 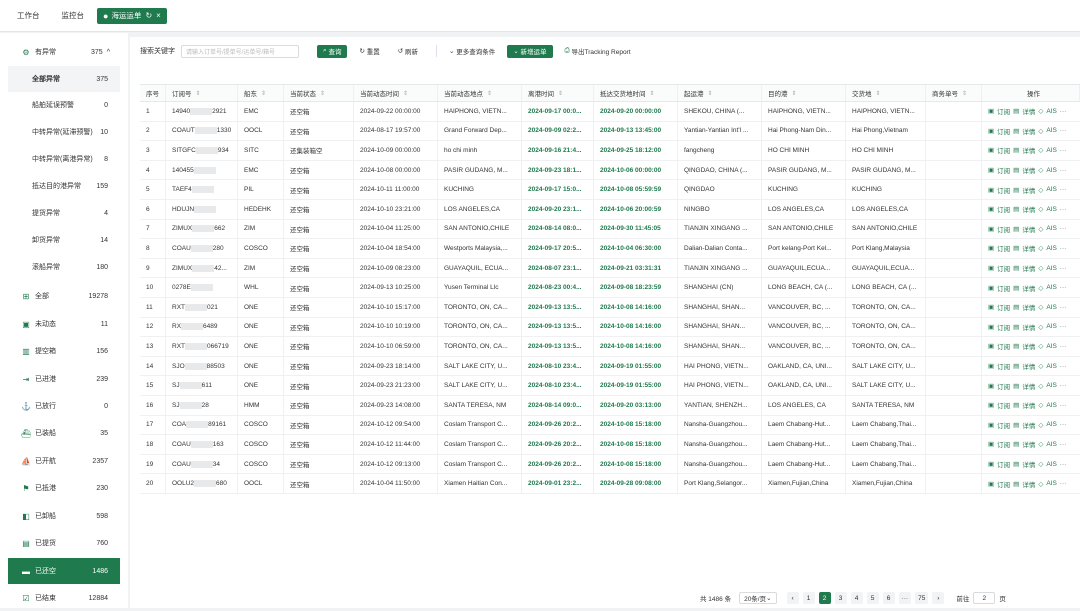 I want to click on next-page-button: ›, so click(x=938, y=598).